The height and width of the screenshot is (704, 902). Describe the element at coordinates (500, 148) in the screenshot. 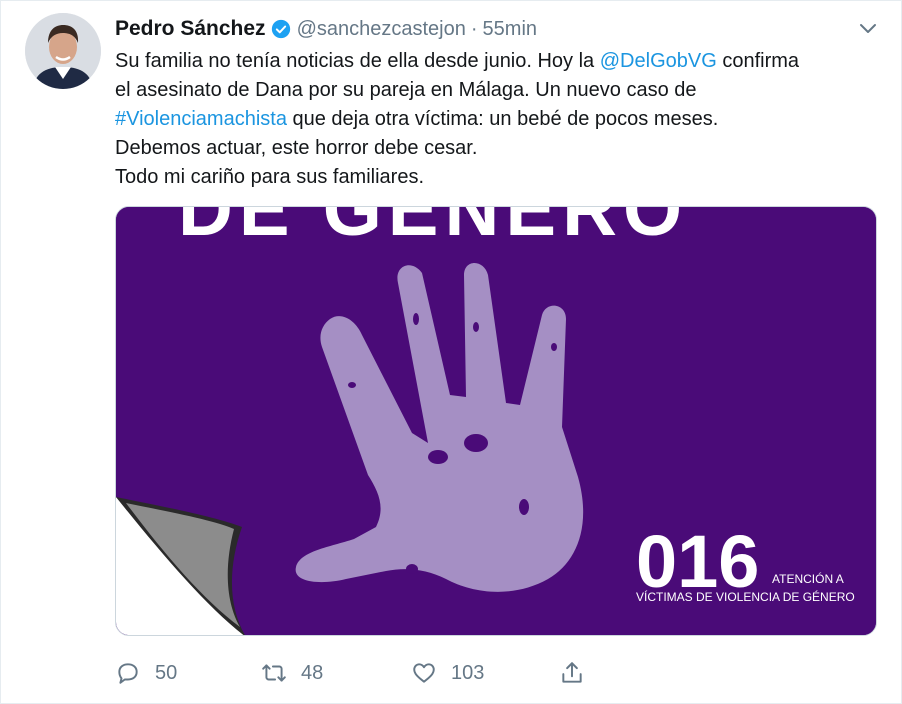

I see `tweet-text-line: Debemos actuar, este horror debe cesar.` at that location.